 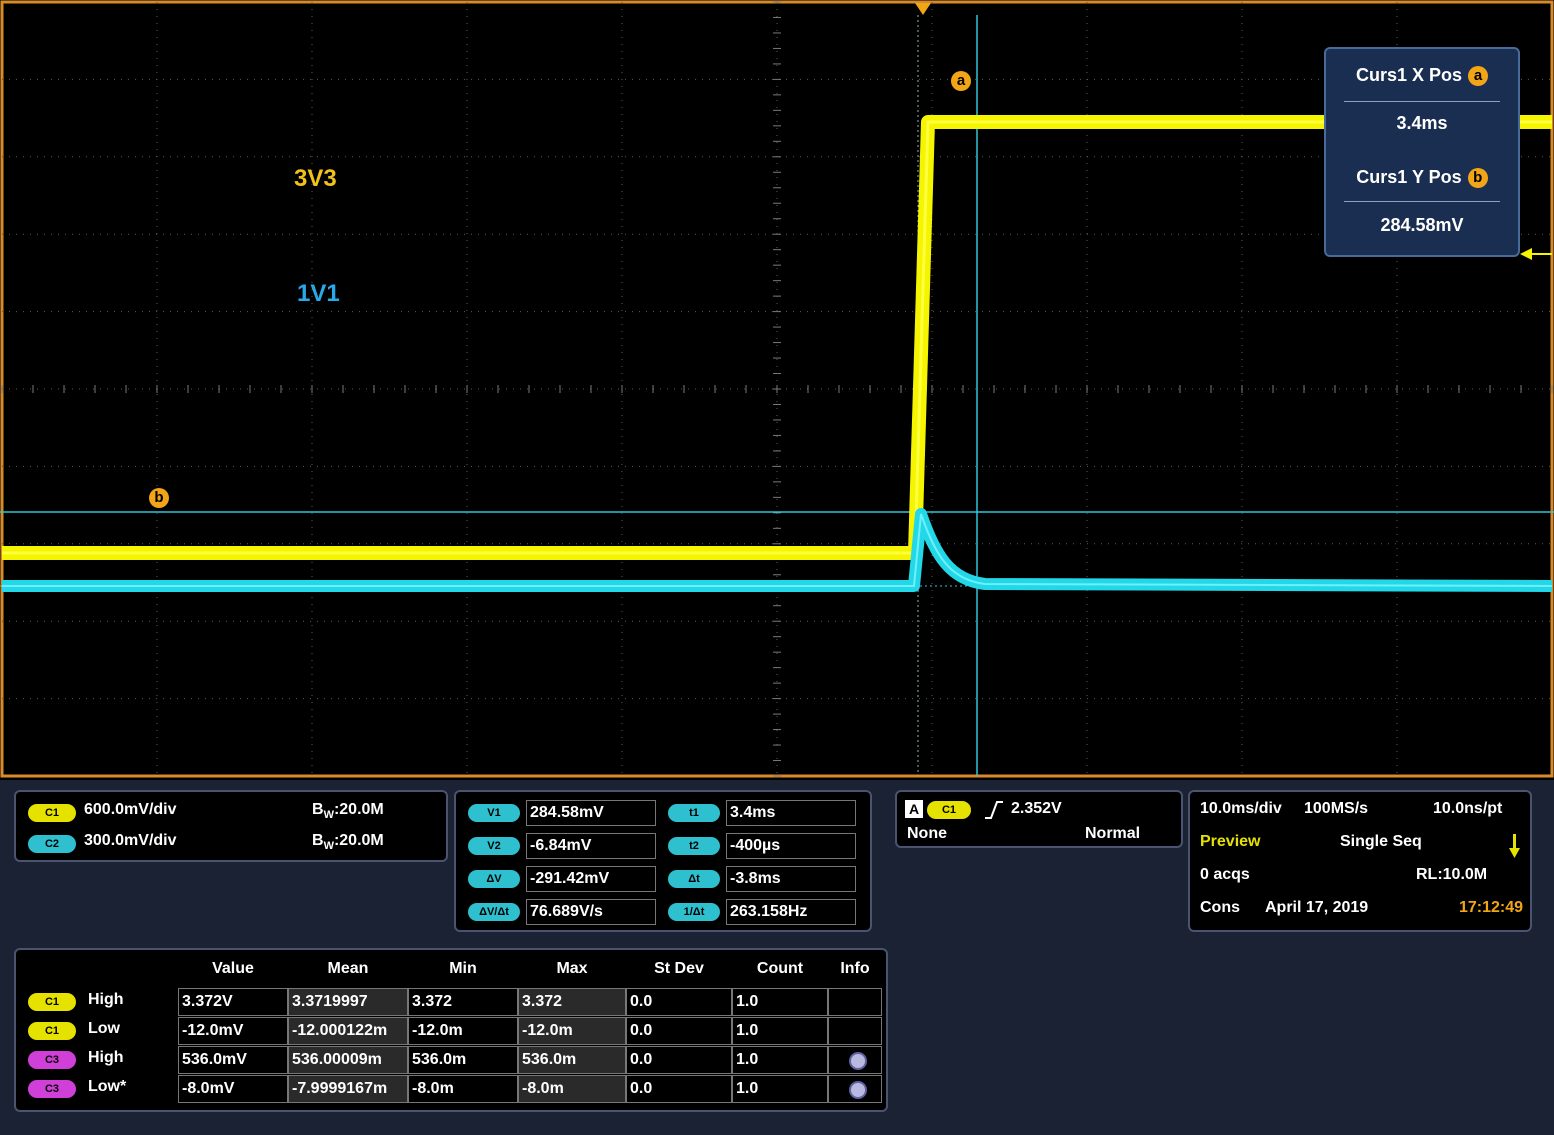 I want to click on measurement-max: -12.0m, so click(x=572, y=1031).